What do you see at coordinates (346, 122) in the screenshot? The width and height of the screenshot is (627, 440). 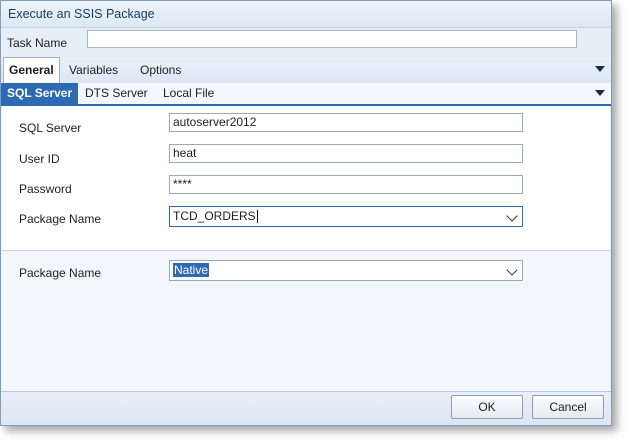 I see `sql-server-field: autoserver2012` at bounding box center [346, 122].